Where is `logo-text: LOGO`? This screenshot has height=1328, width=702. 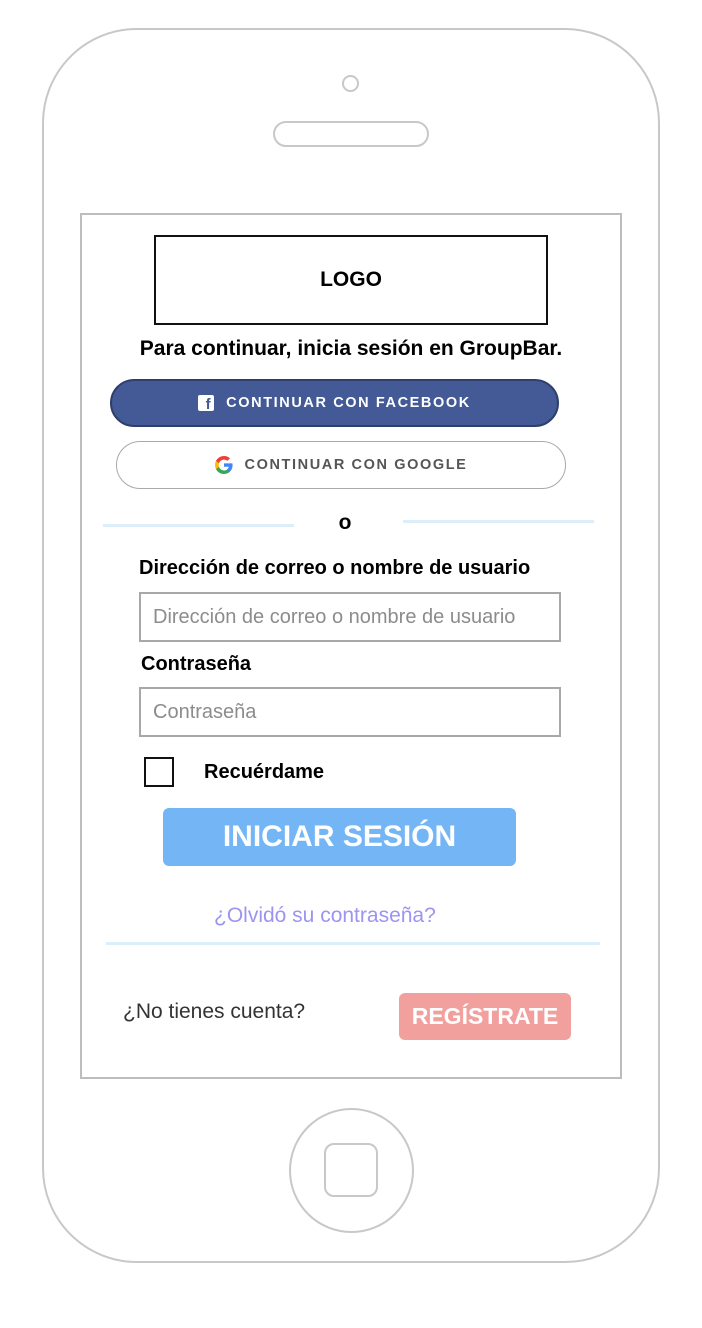 logo-text: LOGO is located at coordinates (351, 279).